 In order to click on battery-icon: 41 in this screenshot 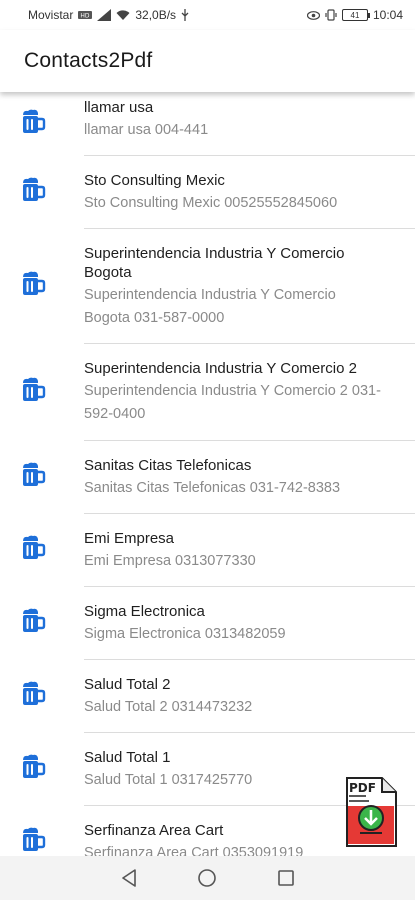, I will do `click(355, 15)`.